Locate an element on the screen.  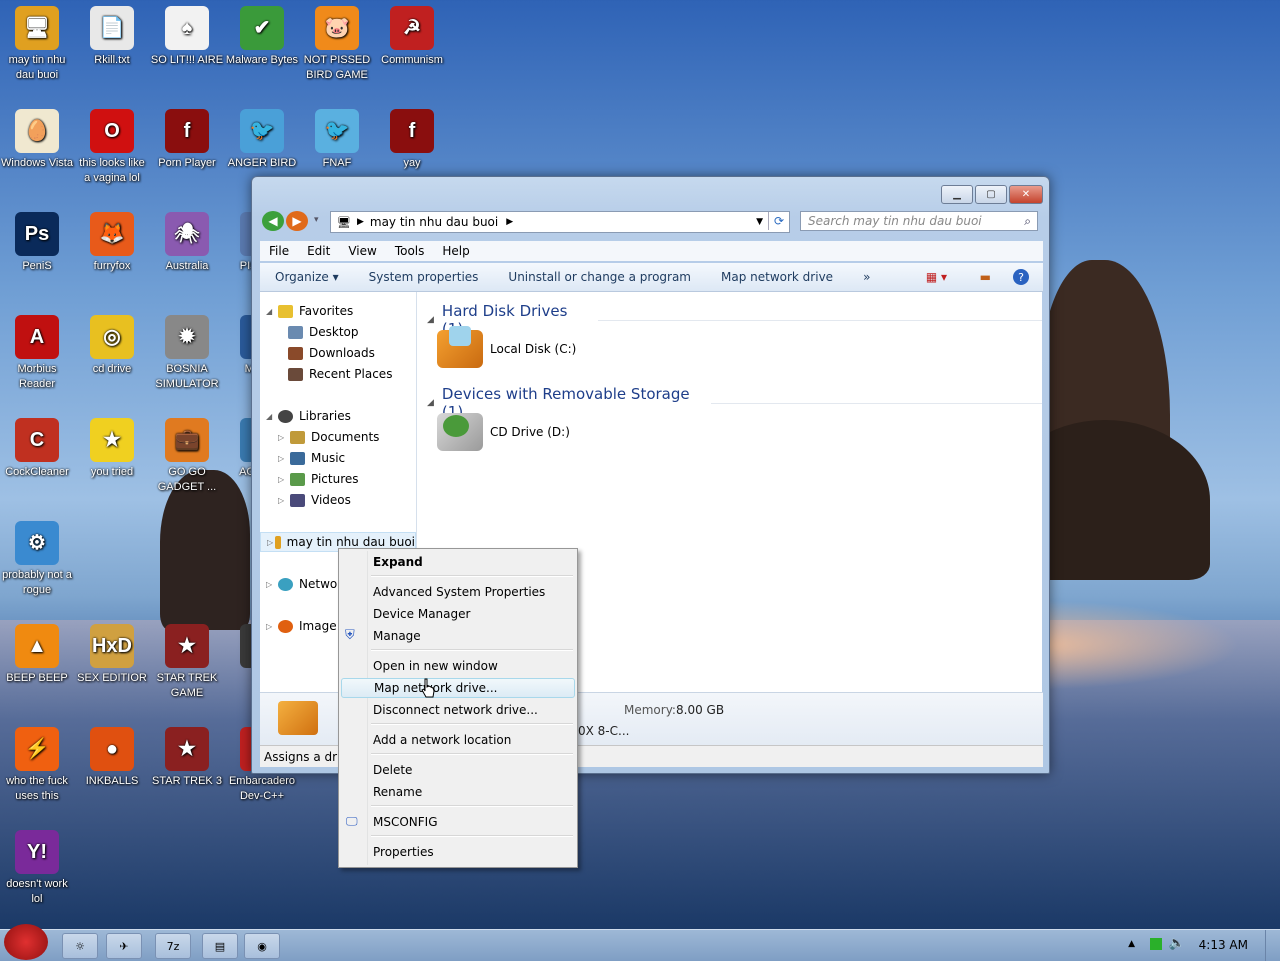
minimize-button: ▁ is located at coordinates (957, 194).